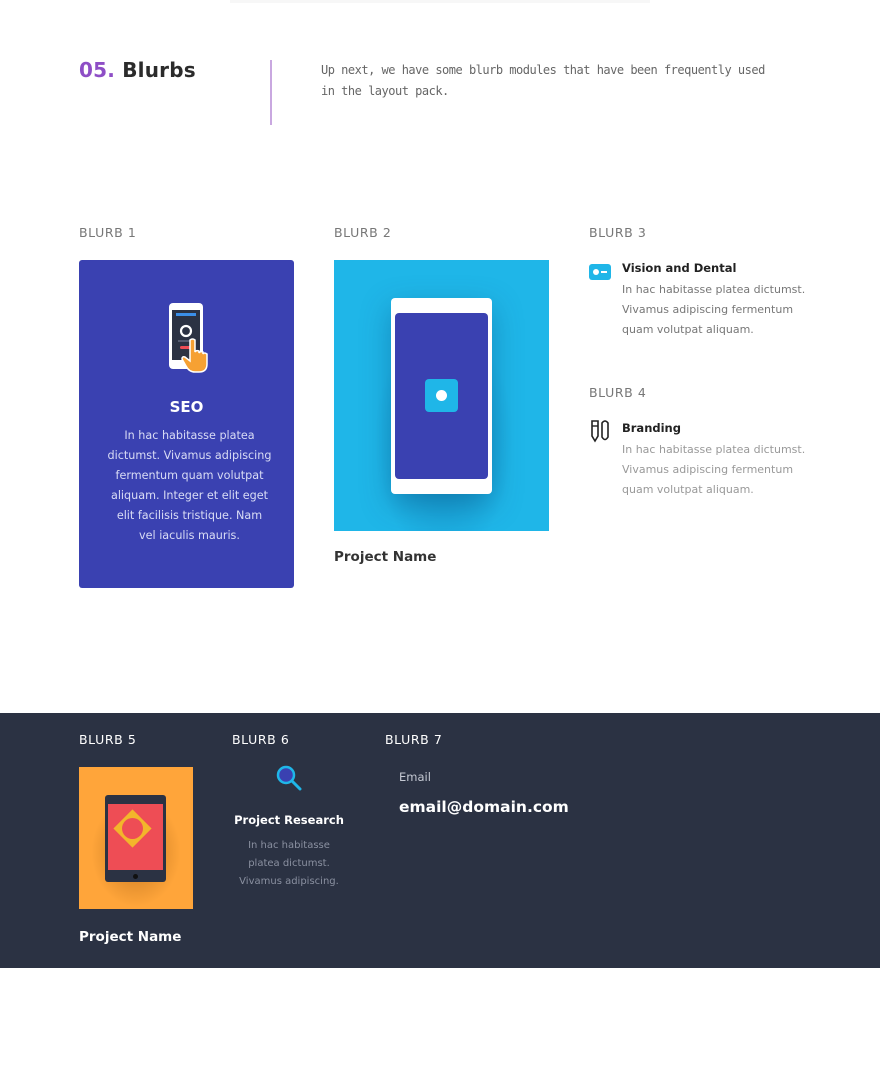 Image resolution: width=880 pixels, height=1065 pixels. I want to click on email-label: Email, so click(415, 777).